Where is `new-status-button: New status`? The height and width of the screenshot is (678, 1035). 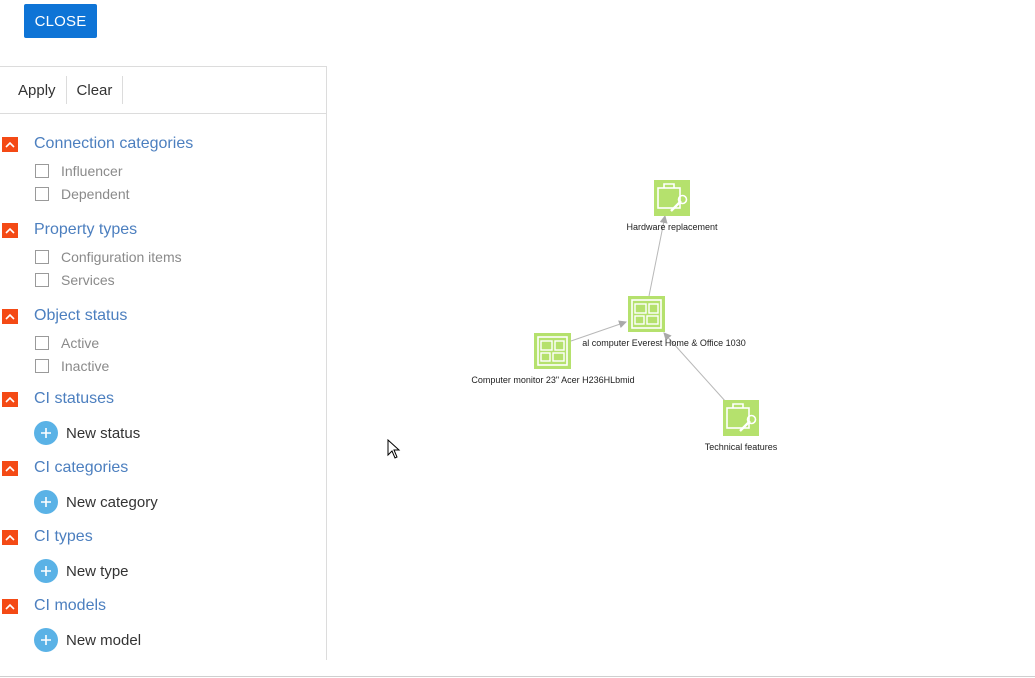
new-status-button: New status is located at coordinates (87, 433).